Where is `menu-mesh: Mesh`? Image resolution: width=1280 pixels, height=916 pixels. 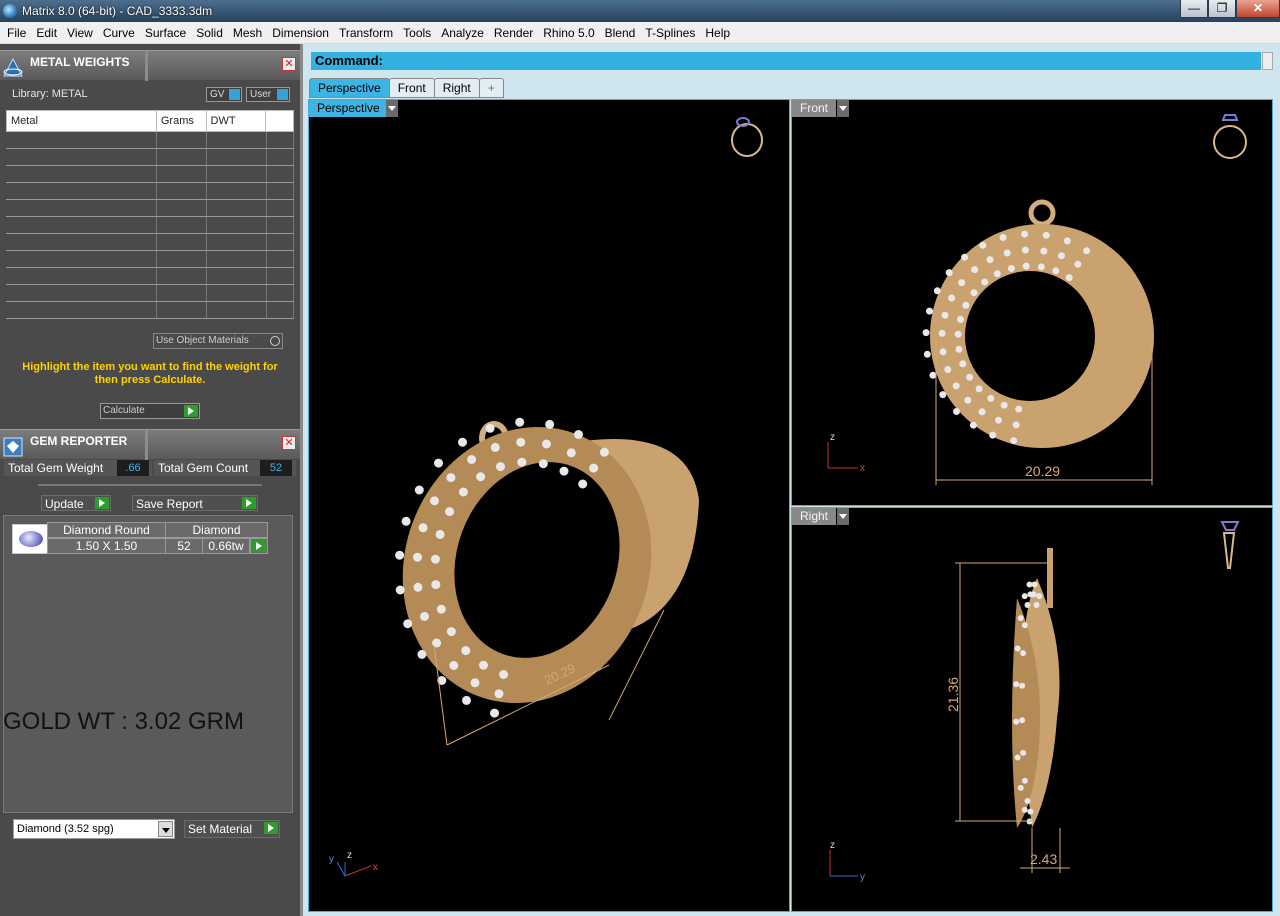 menu-mesh: Mesh is located at coordinates (247, 33).